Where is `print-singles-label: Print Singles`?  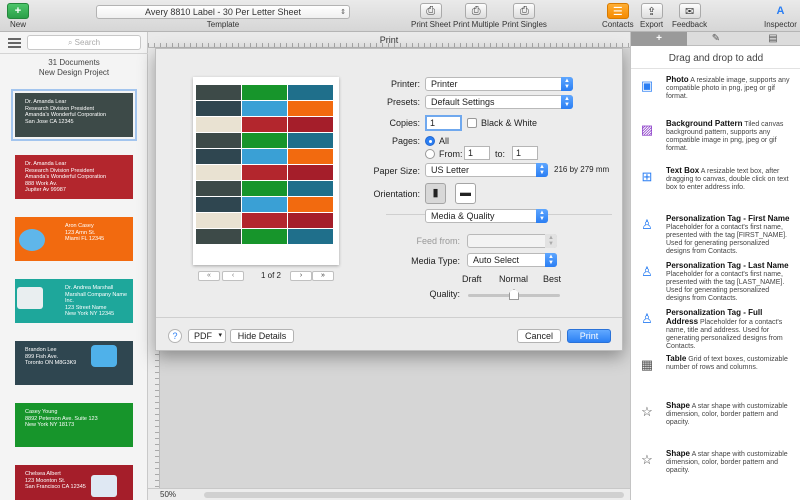
print-singles-label: Print Singles is located at coordinates (524, 24).